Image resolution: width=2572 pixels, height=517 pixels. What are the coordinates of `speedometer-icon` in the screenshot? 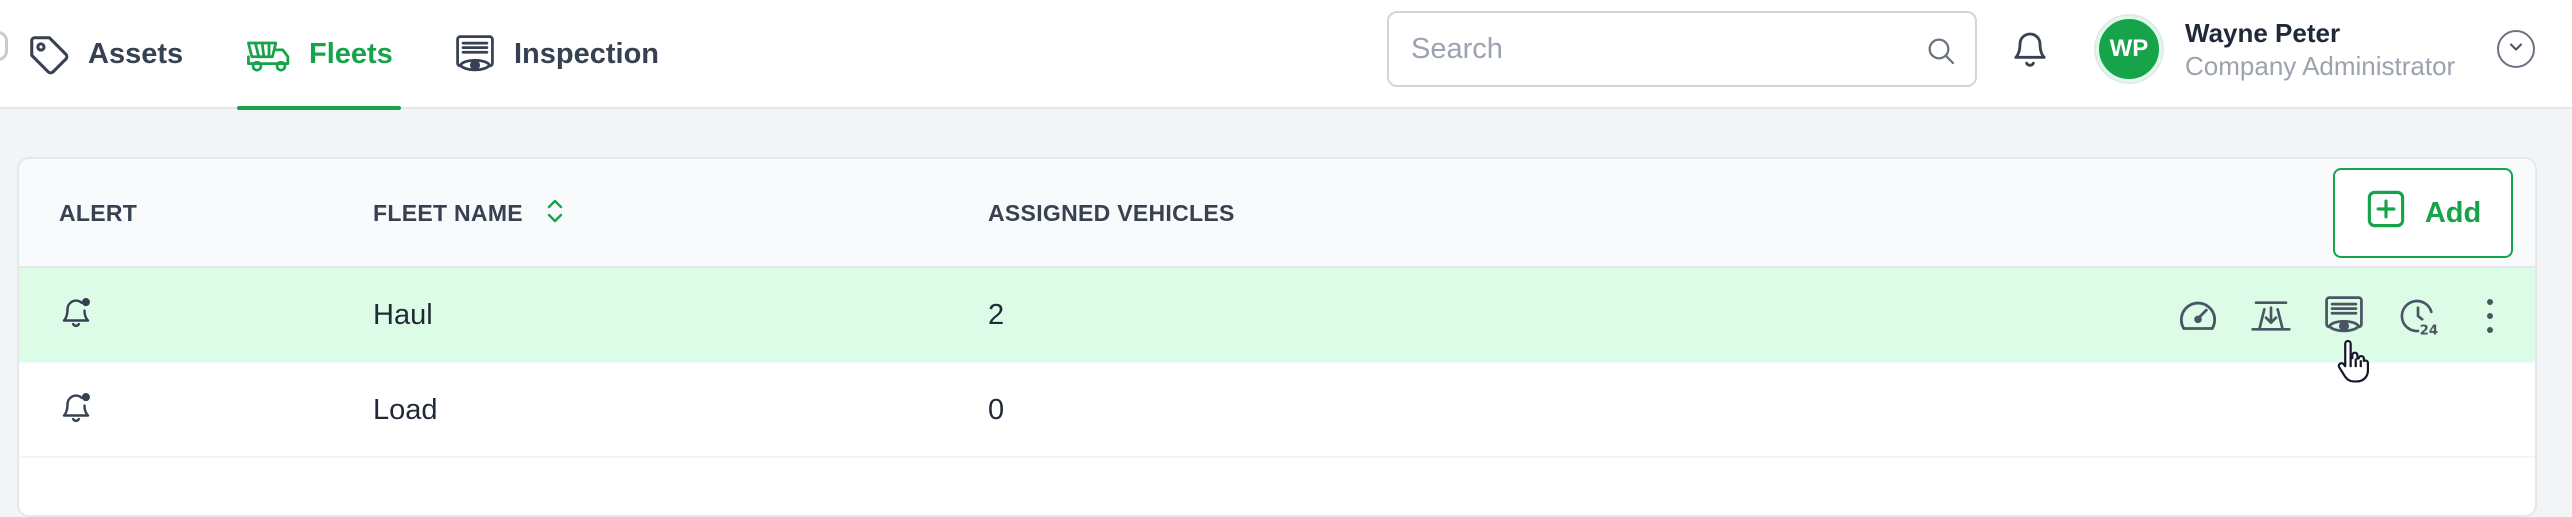 It's located at (2198, 316).